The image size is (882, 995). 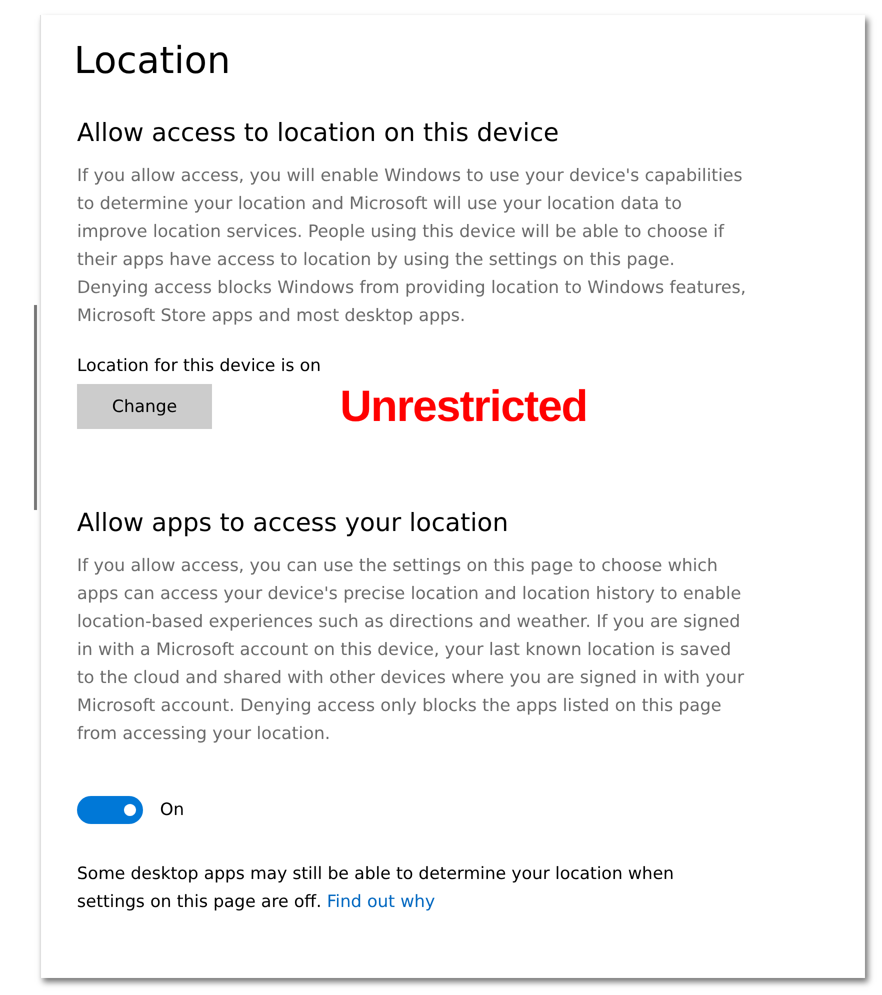 I want to click on section-description: If you allow access, you can use the settings on this page to choose which apps can access your device's precise location and location history to enable location-based experiences such as directions and weather. If you are signed in with a Microsoft account on this device, your last known location is saved to the cloud and shared with other devices where you are signed in with your Microsoft account. Denying access only blocks the apps listed on this page from accessing your location., so click(x=411, y=650).